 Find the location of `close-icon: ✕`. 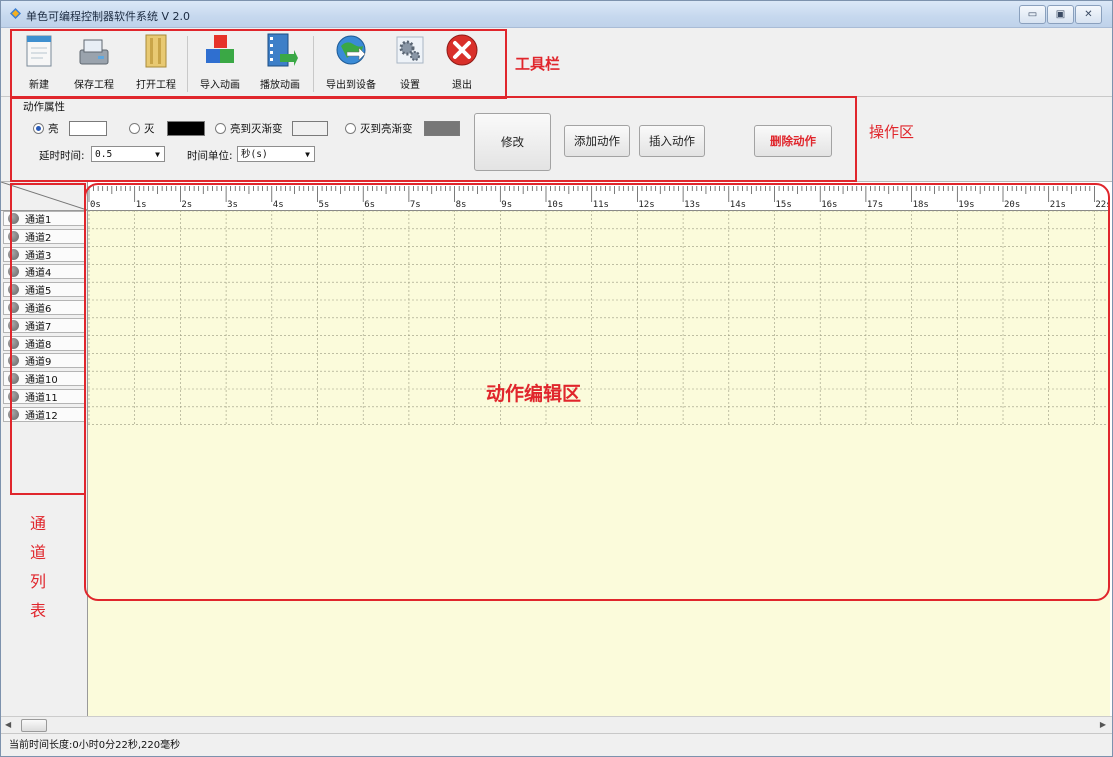

close-icon: ✕ is located at coordinates (1088, 14).